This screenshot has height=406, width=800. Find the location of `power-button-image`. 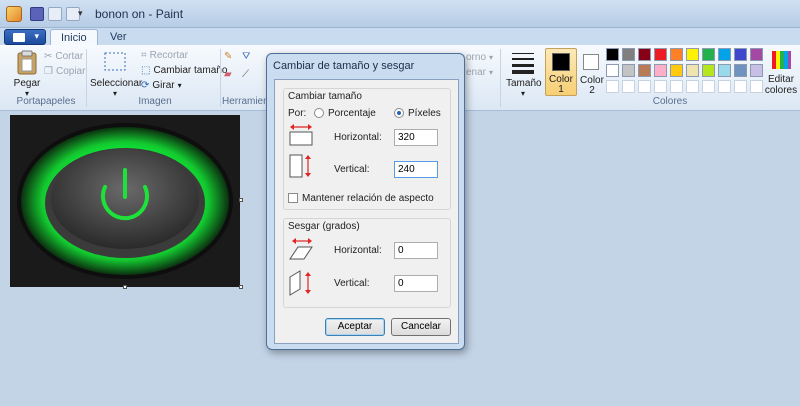

power-button-image is located at coordinates (125, 201).